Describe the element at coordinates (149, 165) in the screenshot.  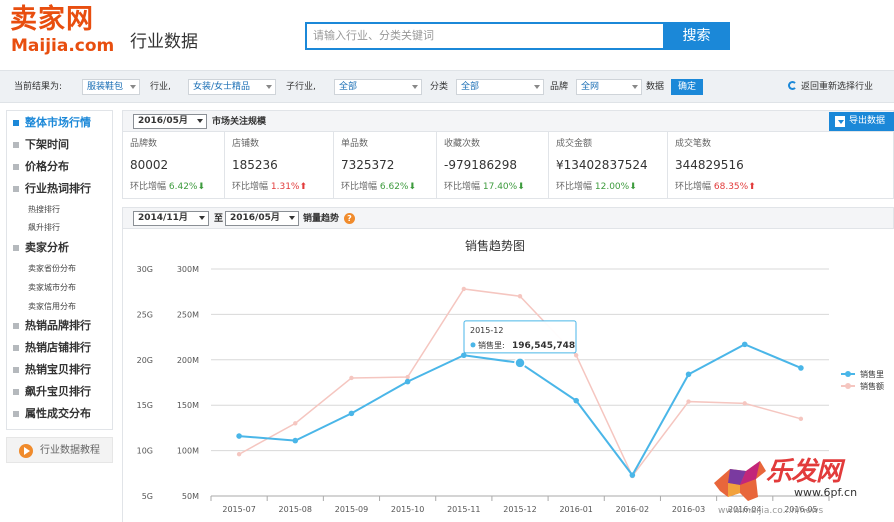
I see `stat-value: 80002` at that location.